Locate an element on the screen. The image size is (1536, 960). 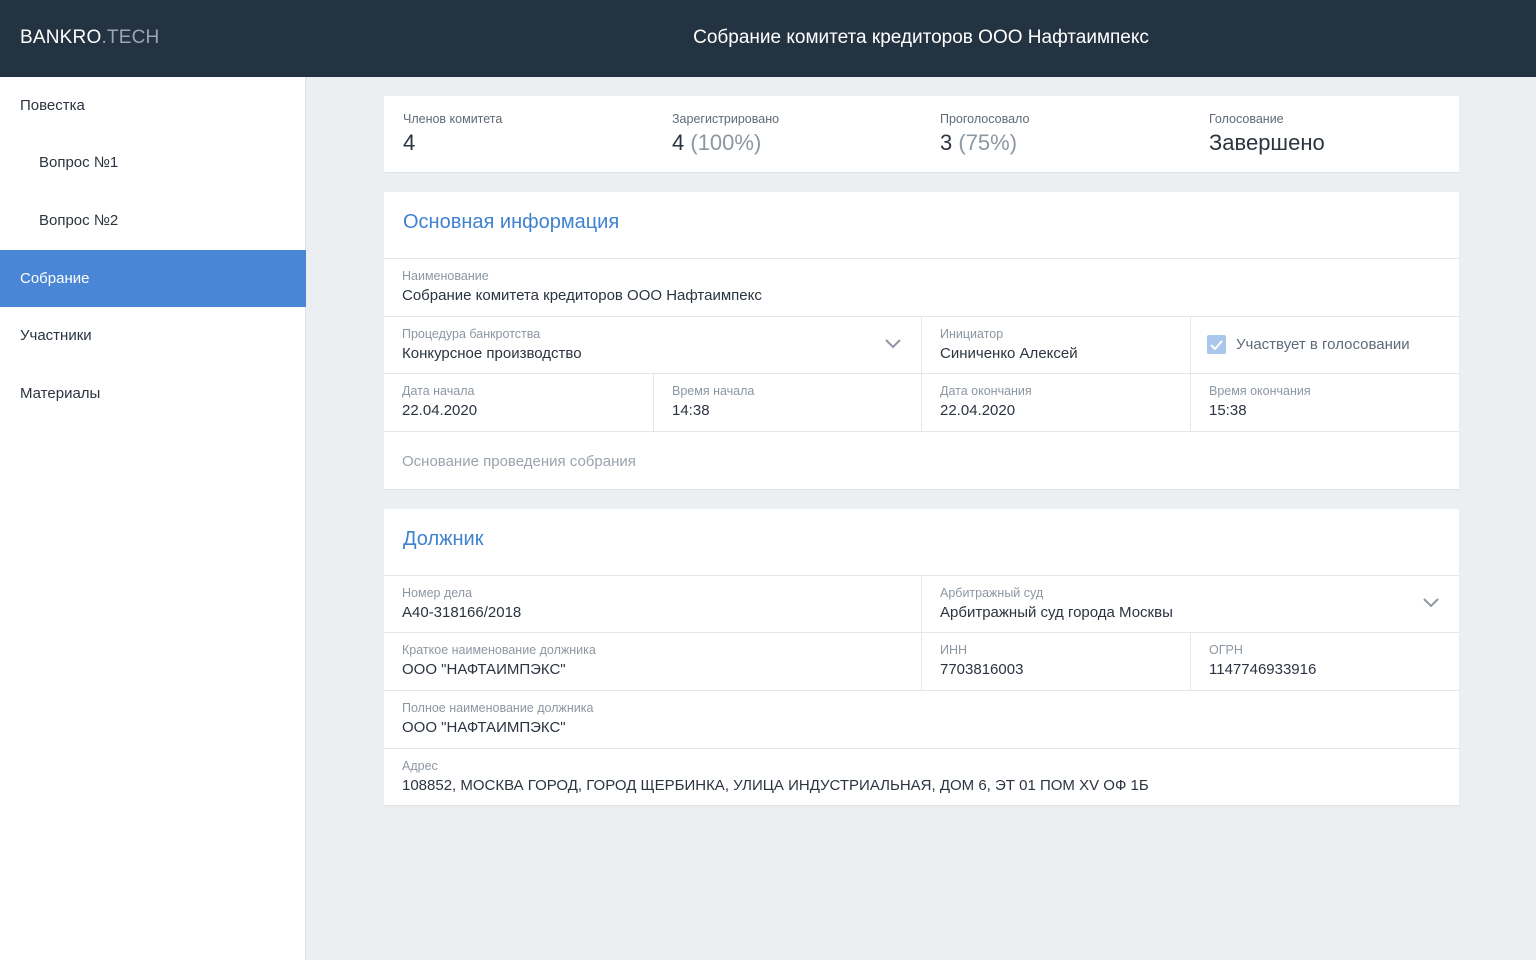
sidebar-item-meeting: Собрание is located at coordinates (153, 278).